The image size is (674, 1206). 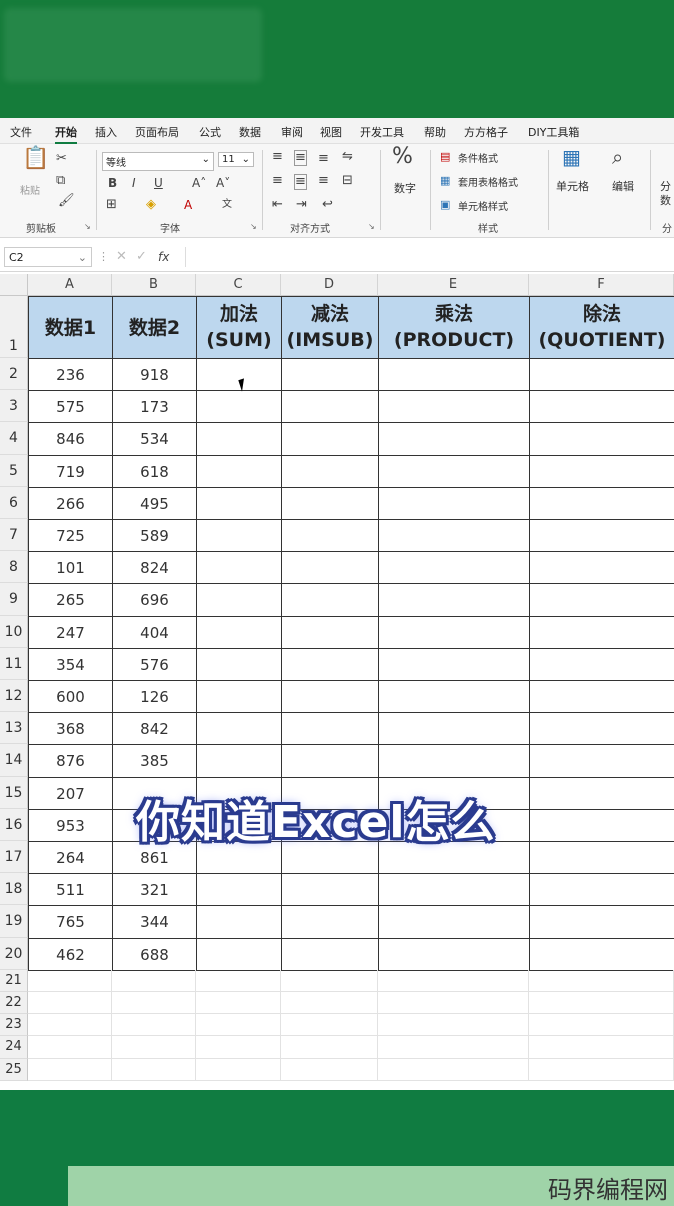 I want to click on tab-7: 视图, so click(x=331, y=132).